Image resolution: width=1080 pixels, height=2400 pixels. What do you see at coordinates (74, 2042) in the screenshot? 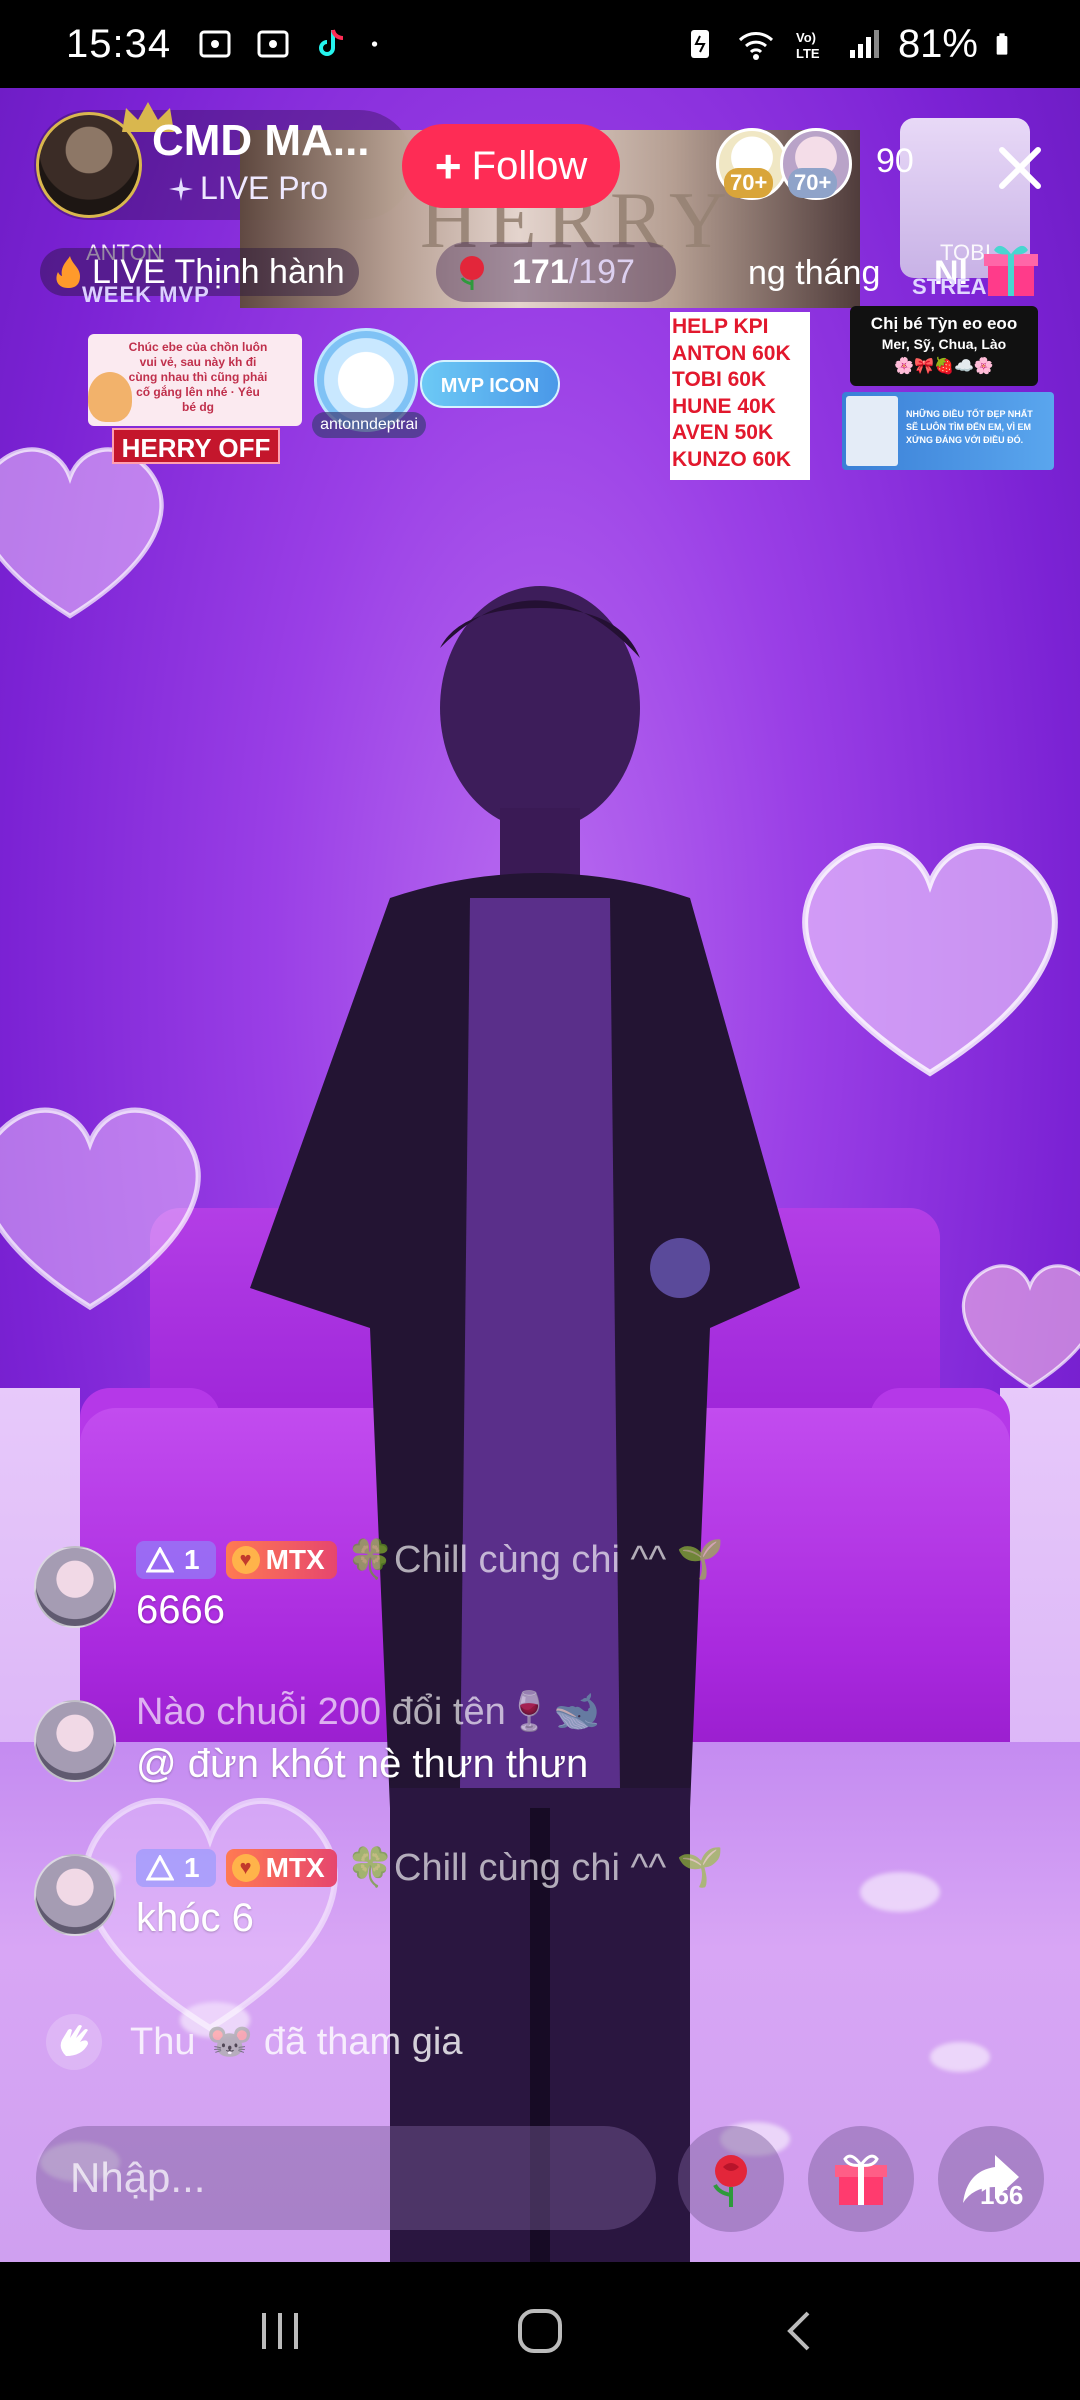
I see `wave-hand-icon` at bounding box center [74, 2042].